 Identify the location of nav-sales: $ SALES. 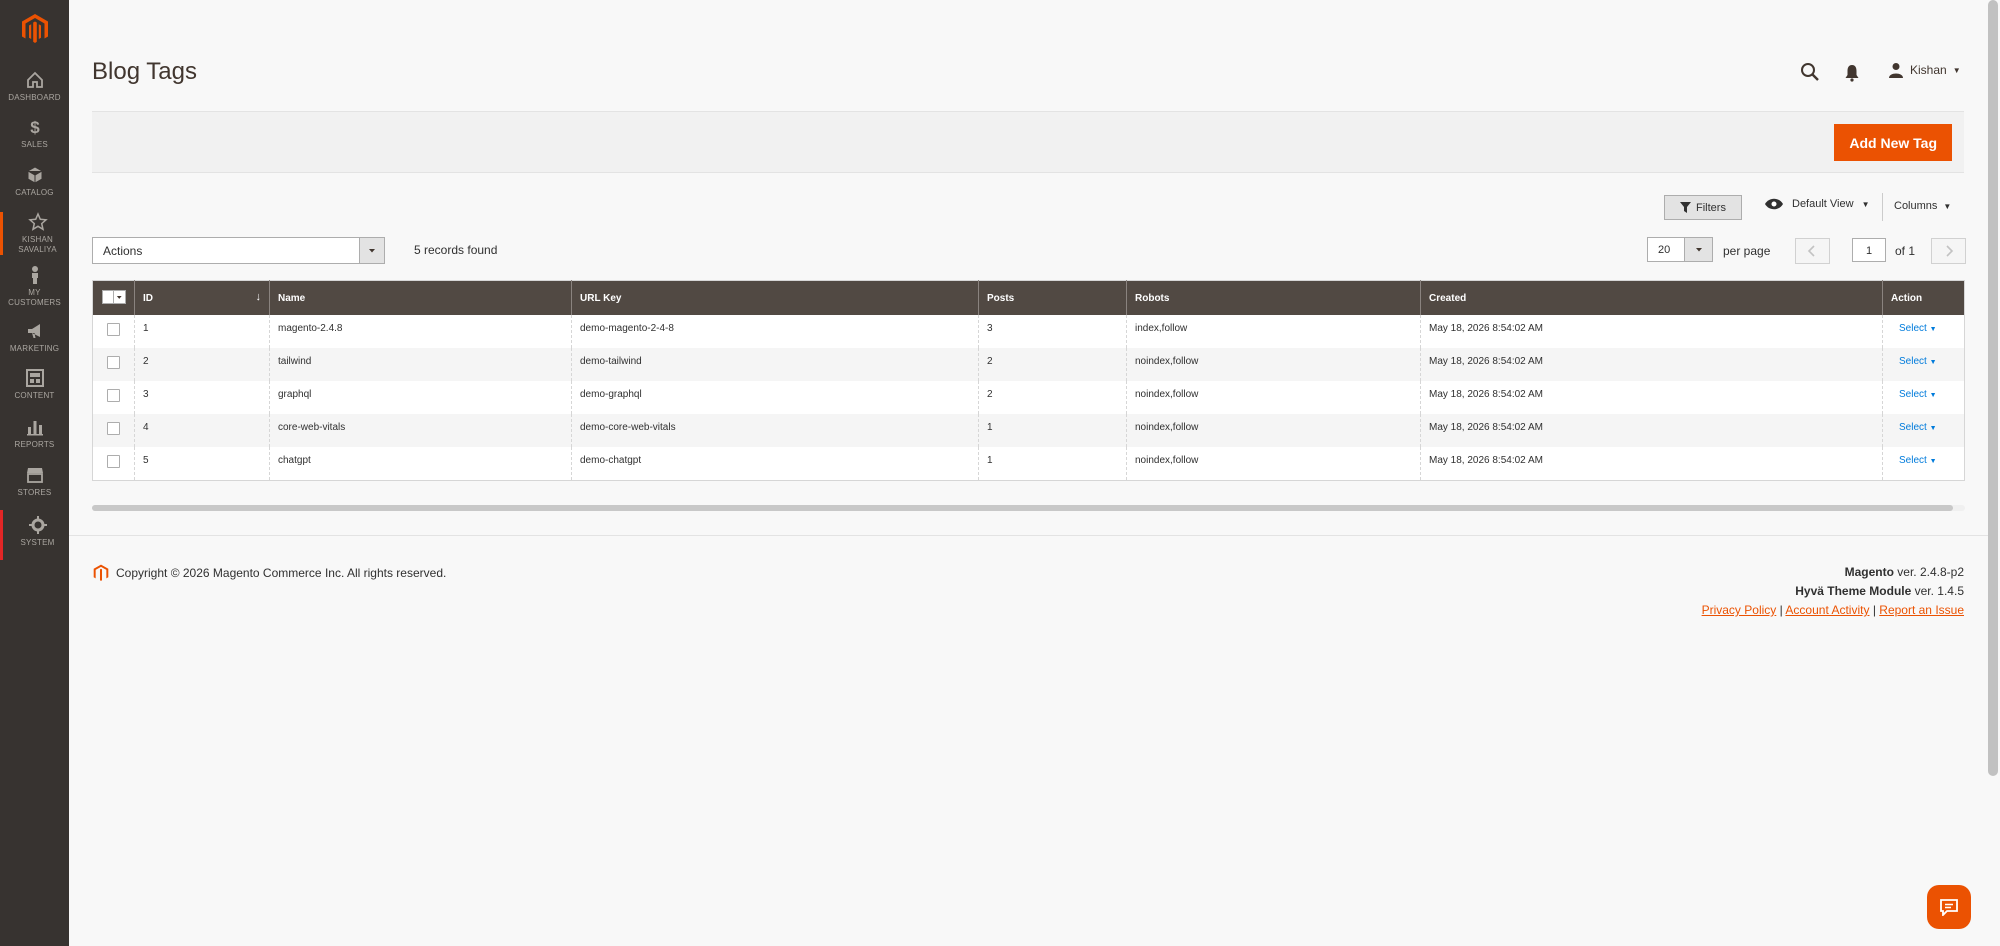
(34, 133).